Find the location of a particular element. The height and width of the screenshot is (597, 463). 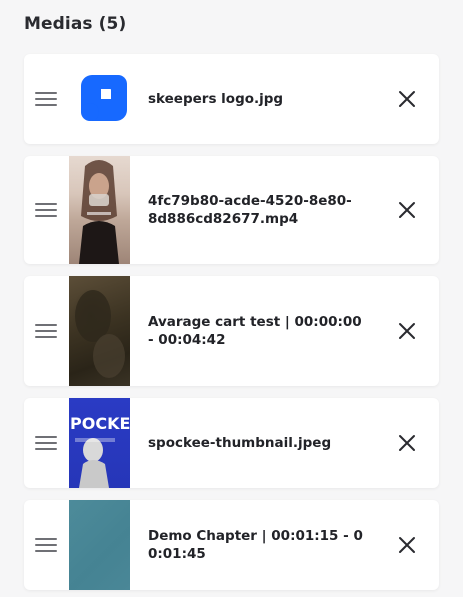

media-file-name: spockee-thumbnail.jpeg is located at coordinates (240, 443).